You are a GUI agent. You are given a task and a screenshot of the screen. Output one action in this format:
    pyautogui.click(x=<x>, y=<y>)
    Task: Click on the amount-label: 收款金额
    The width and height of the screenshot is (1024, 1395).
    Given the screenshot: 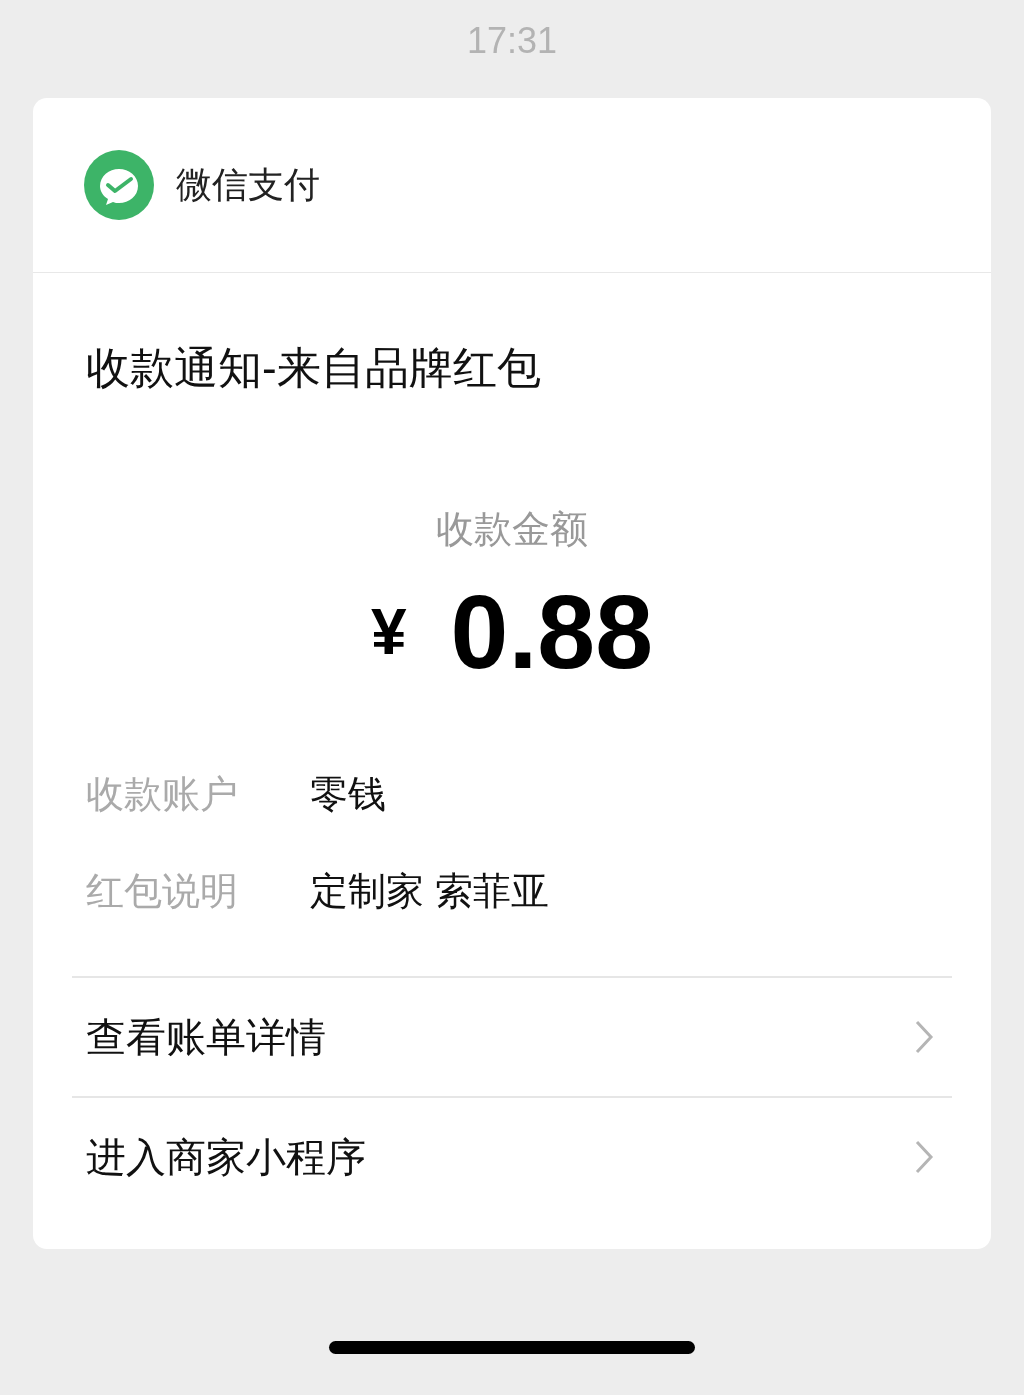 What is the action you would take?
    pyautogui.click(x=512, y=529)
    